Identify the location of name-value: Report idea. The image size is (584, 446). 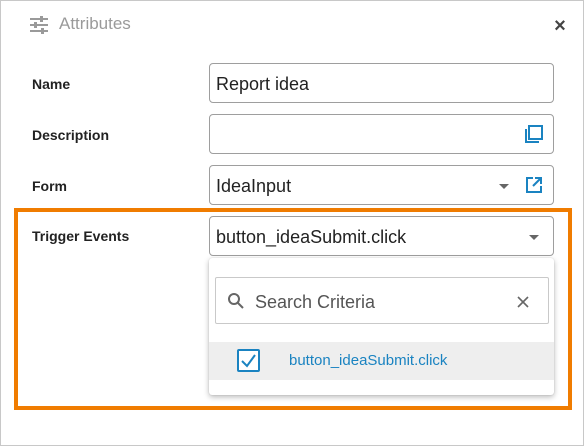
(263, 84).